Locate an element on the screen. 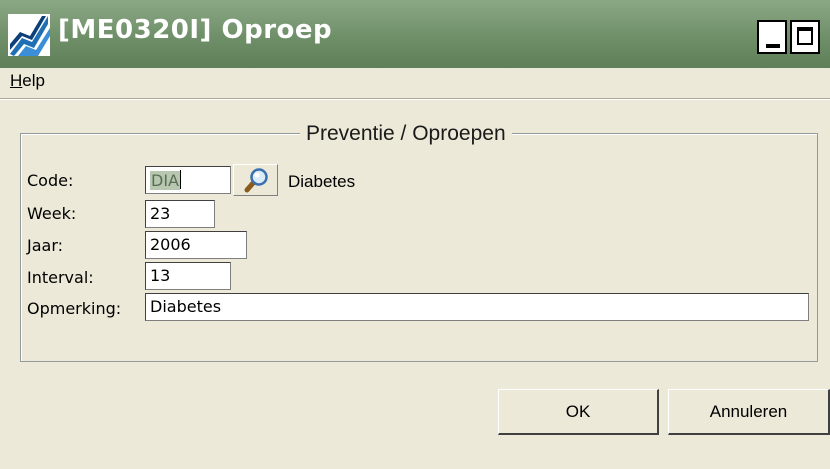  maximize-icon is located at coordinates (805, 36).